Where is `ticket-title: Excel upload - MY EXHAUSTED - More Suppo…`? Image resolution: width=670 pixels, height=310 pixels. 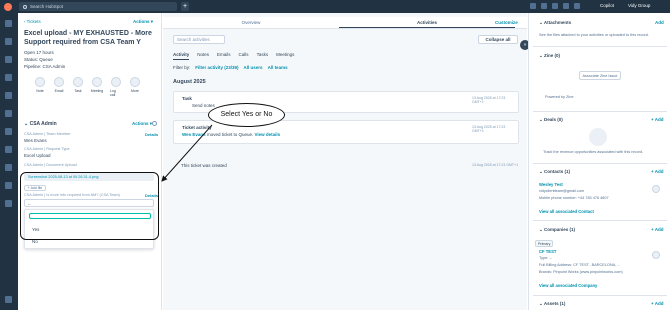 ticket-title: Excel upload - MY EXHAUSTED - More Suppo… is located at coordinates (91, 38).